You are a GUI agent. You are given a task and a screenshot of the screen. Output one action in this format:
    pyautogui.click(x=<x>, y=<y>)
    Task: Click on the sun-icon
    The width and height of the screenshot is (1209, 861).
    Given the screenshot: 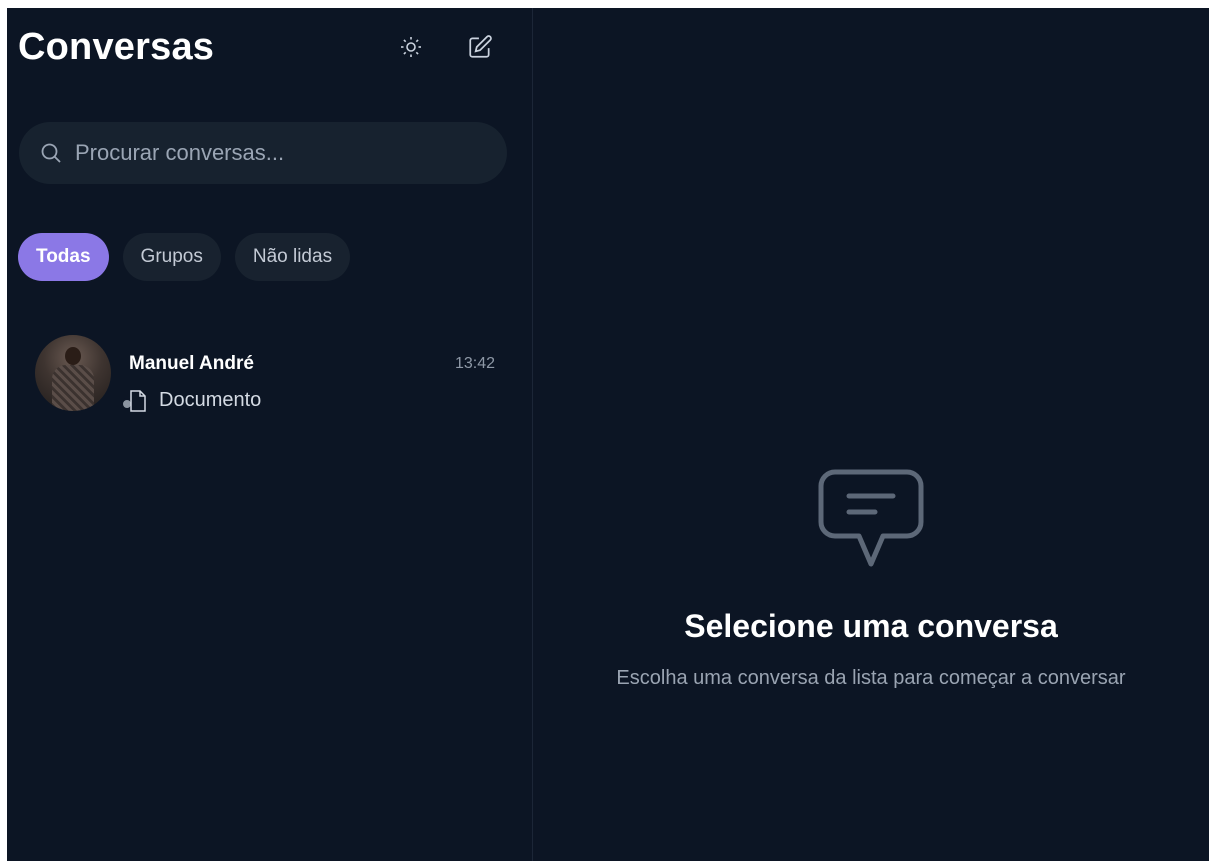 What is the action you would take?
    pyautogui.click(x=411, y=47)
    